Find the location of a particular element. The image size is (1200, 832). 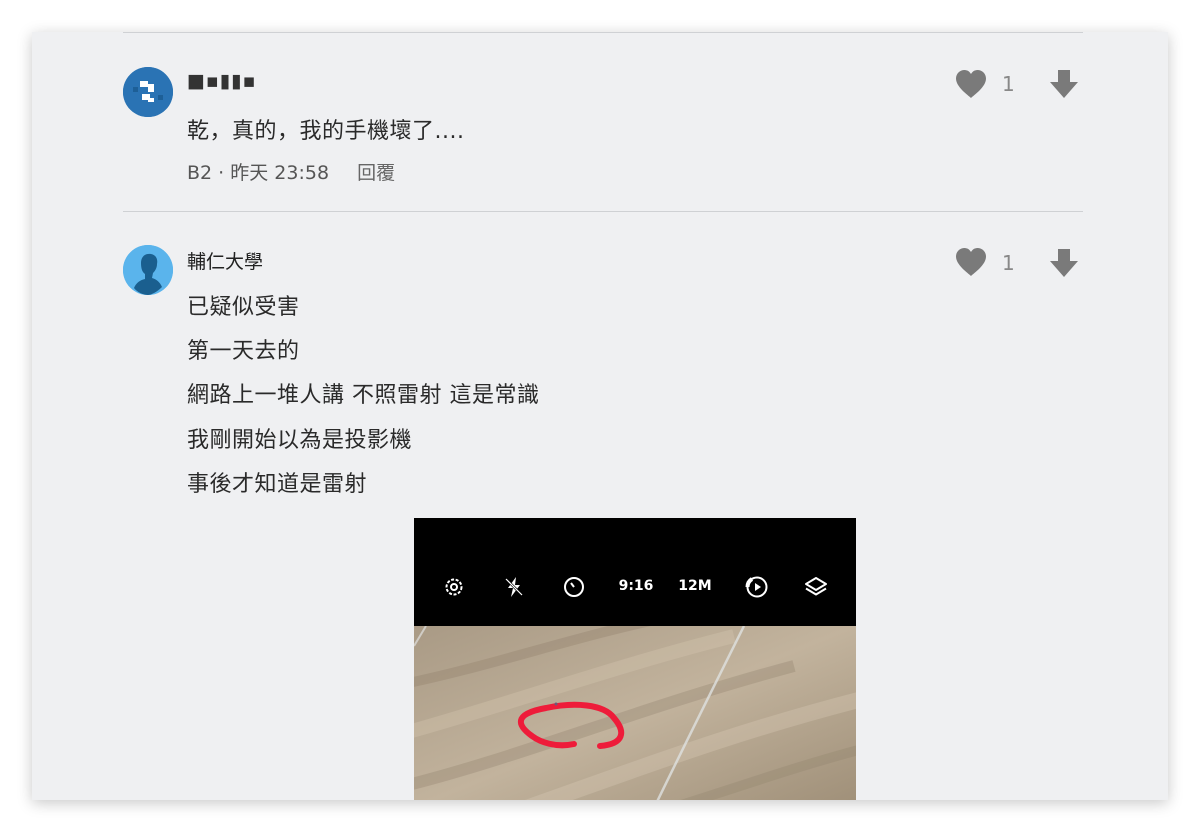

username: 輔仁大學 is located at coordinates (225, 260).